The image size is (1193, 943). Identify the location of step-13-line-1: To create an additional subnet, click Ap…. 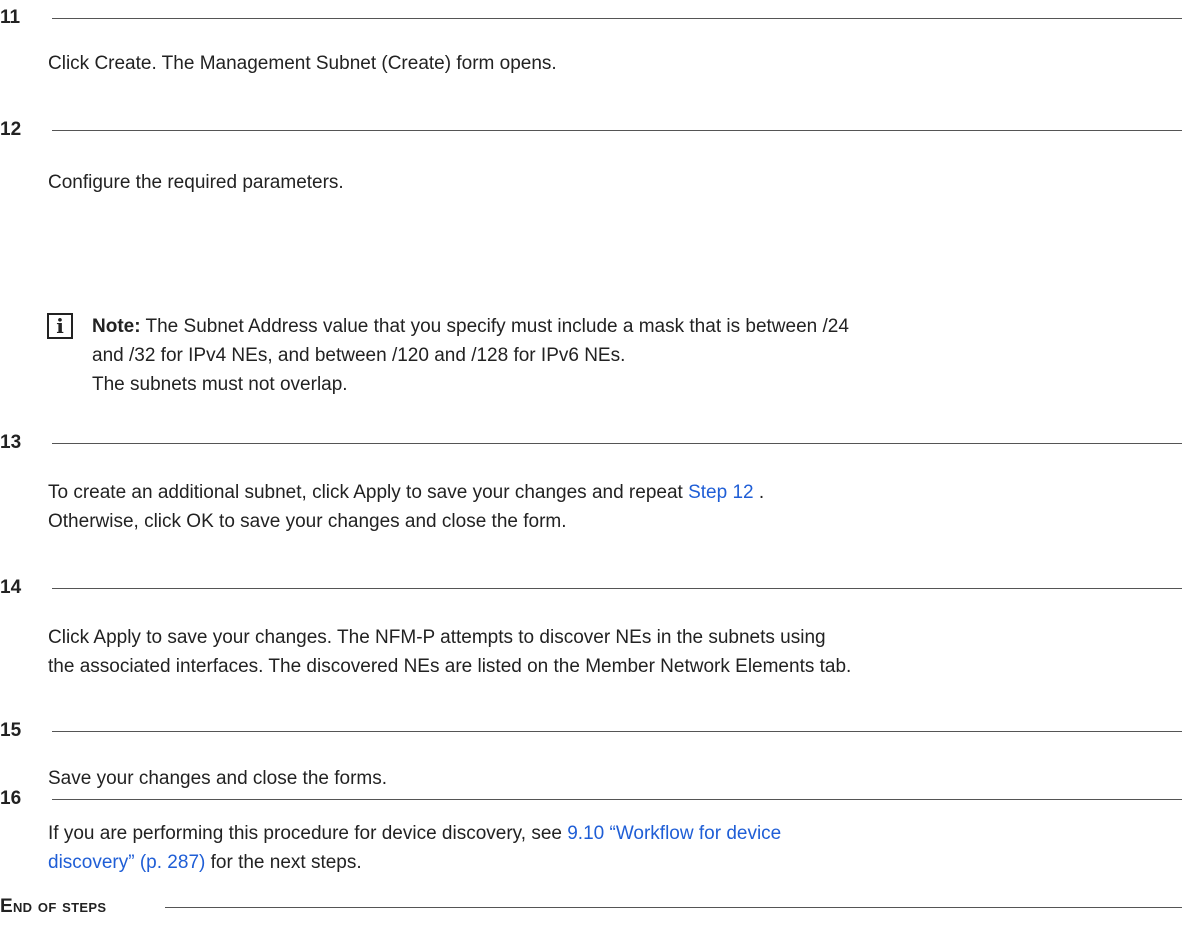
(615, 492).